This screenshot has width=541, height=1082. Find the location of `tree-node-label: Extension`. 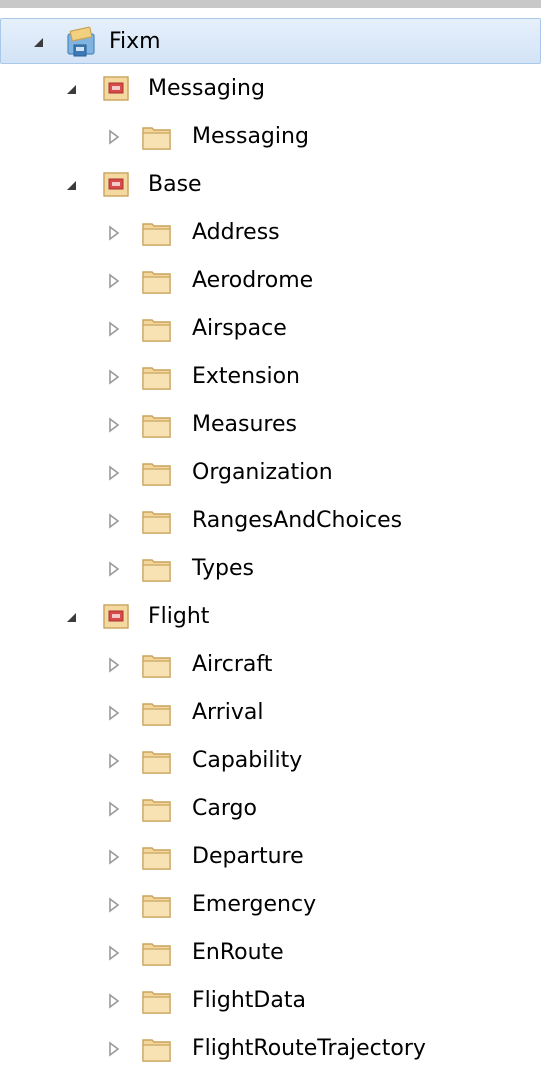

tree-node-label: Extension is located at coordinates (246, 376).